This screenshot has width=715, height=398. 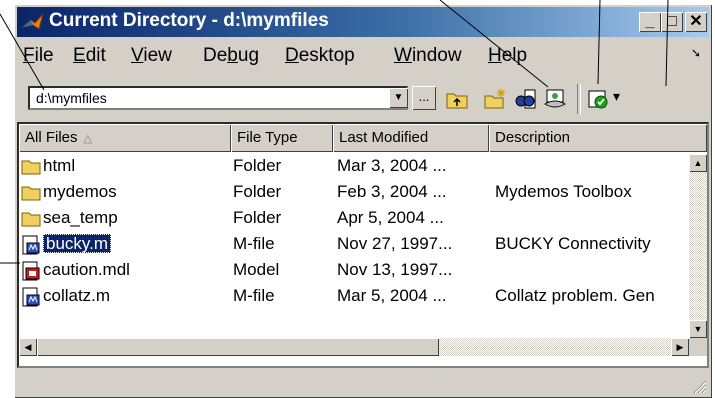 I want to click on minimize-button: _, so click(x=650, y=22).